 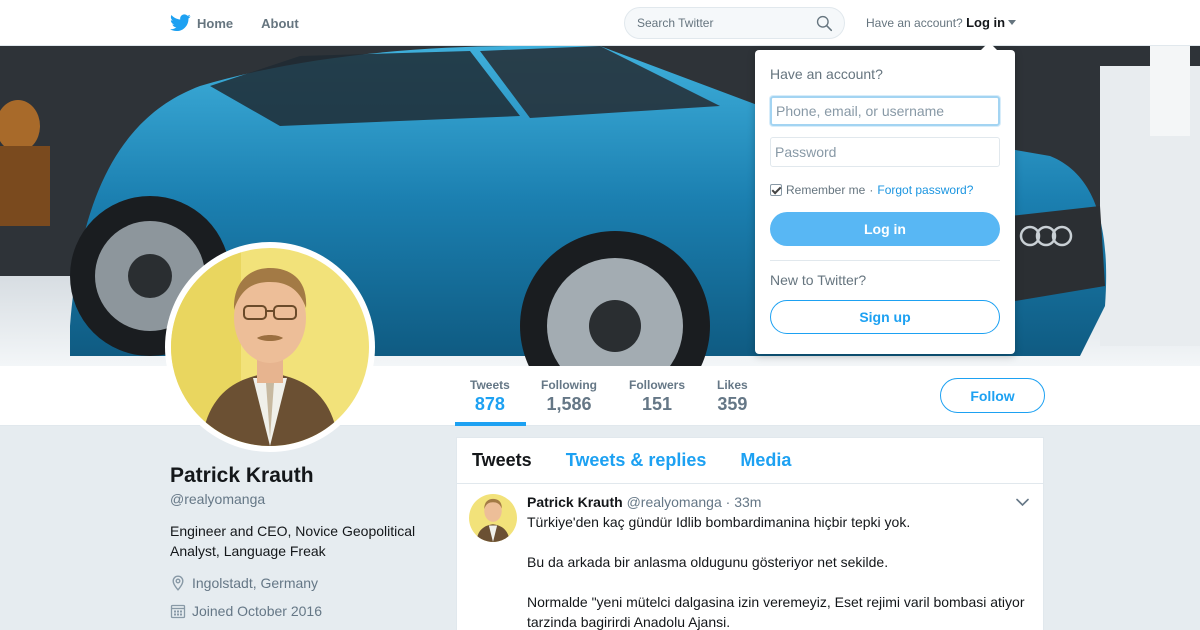 I want to click on login-dropdown-title: Have an account?, so click(x=826, y=74).